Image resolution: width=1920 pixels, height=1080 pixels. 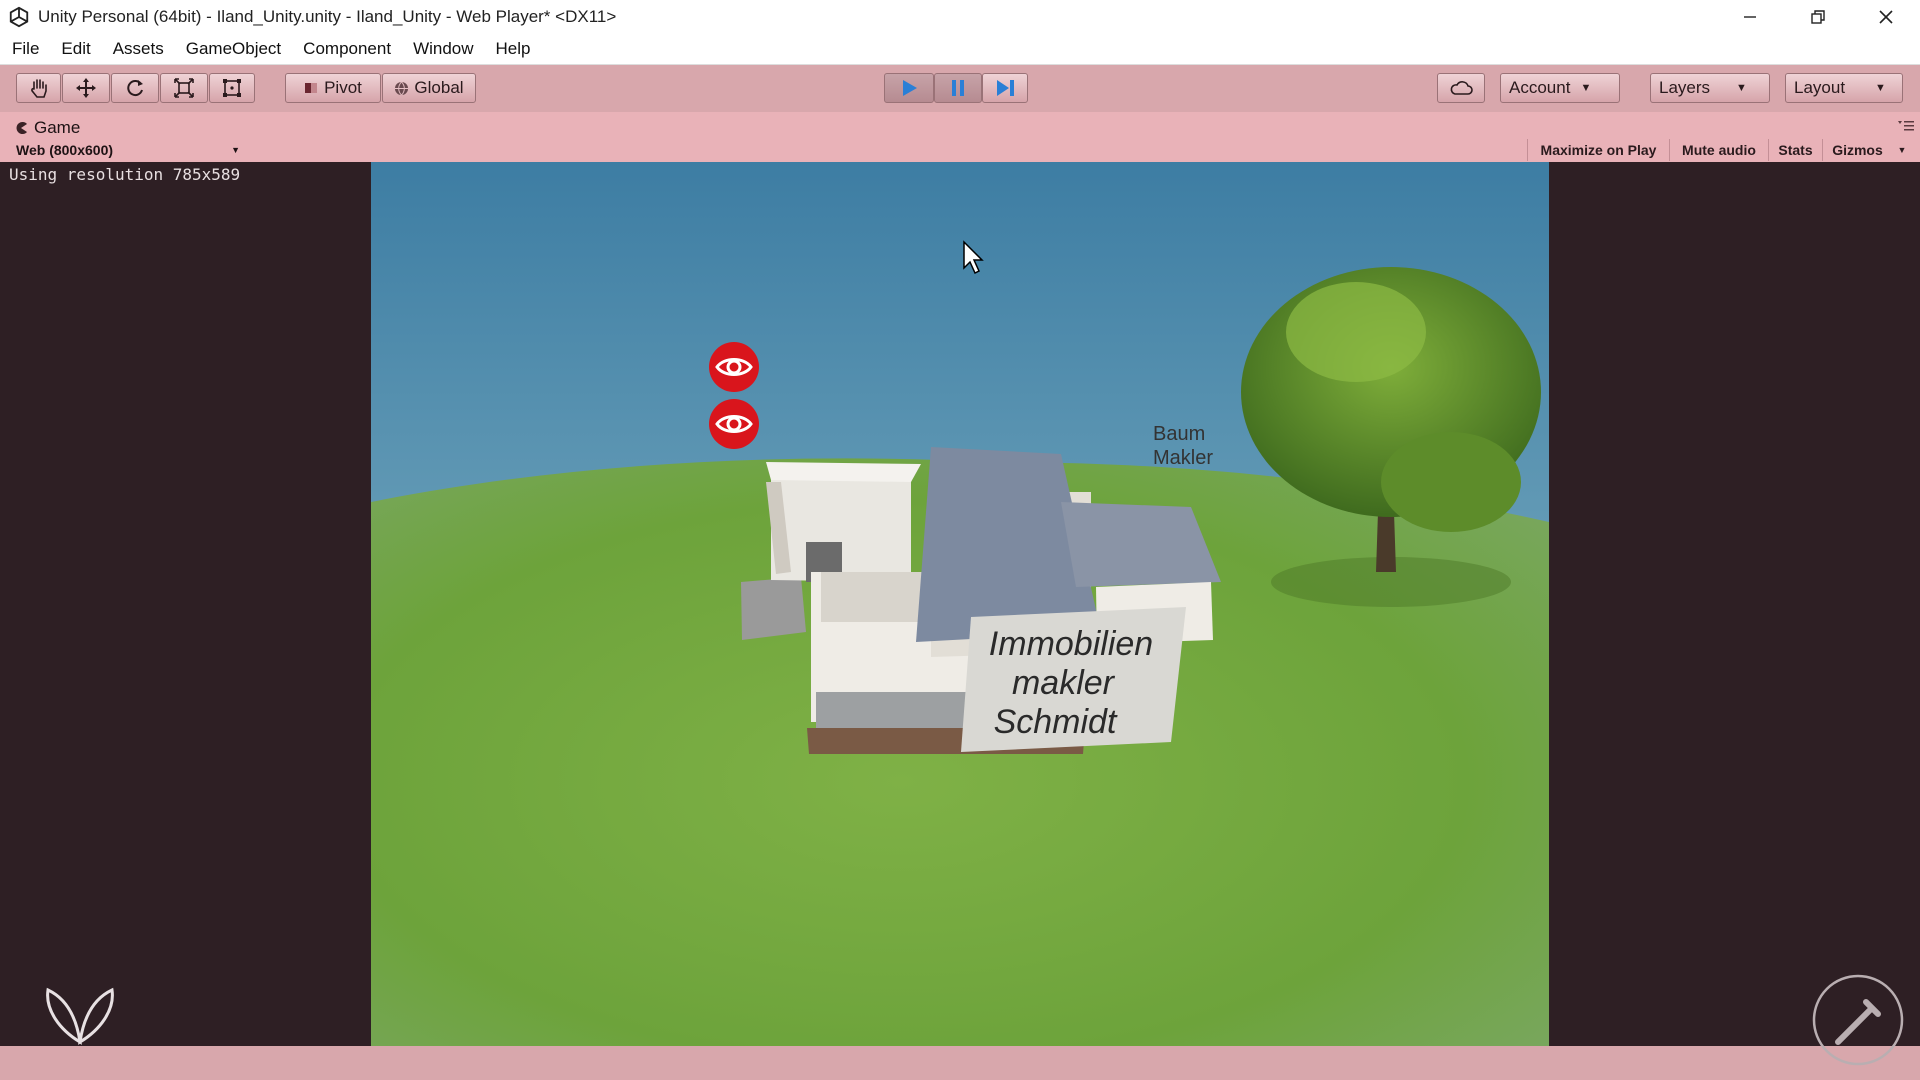 What do you see at coordinates (876, 597) in the screenshot?
I see `house-courtyard` at bounding box center [876, 597].